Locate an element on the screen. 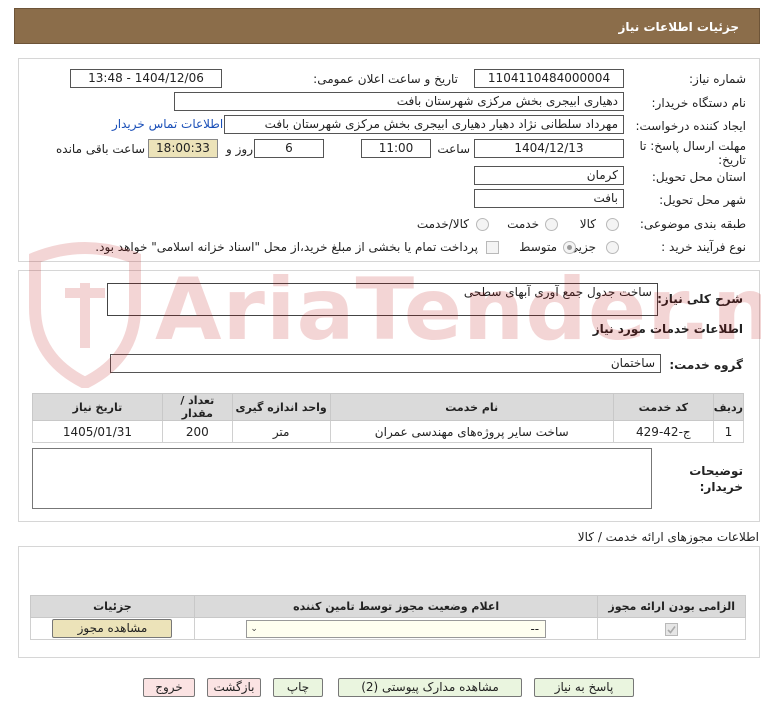  col-need-date: تاریخ نیاز is located at coordinates (97, 407).